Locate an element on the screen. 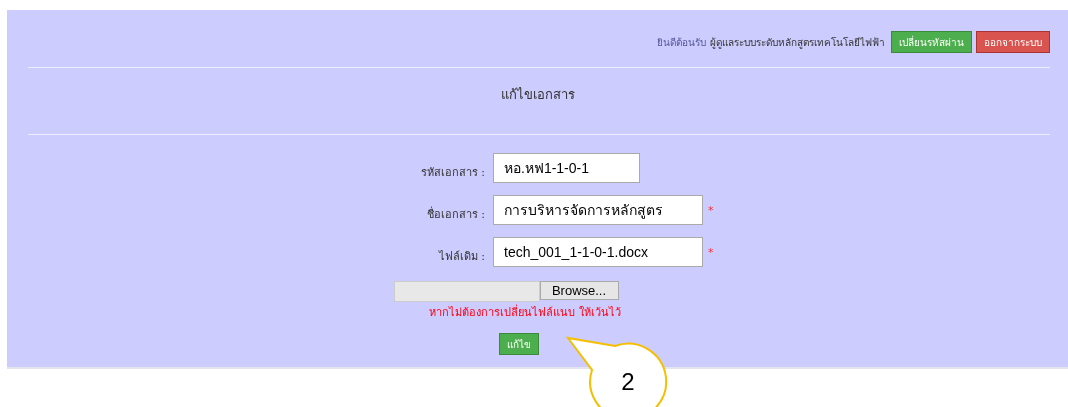 This screenshot has height=407, width=1068. field-label: ชื่อเอกสาร : is located at coordinates (455, 214).